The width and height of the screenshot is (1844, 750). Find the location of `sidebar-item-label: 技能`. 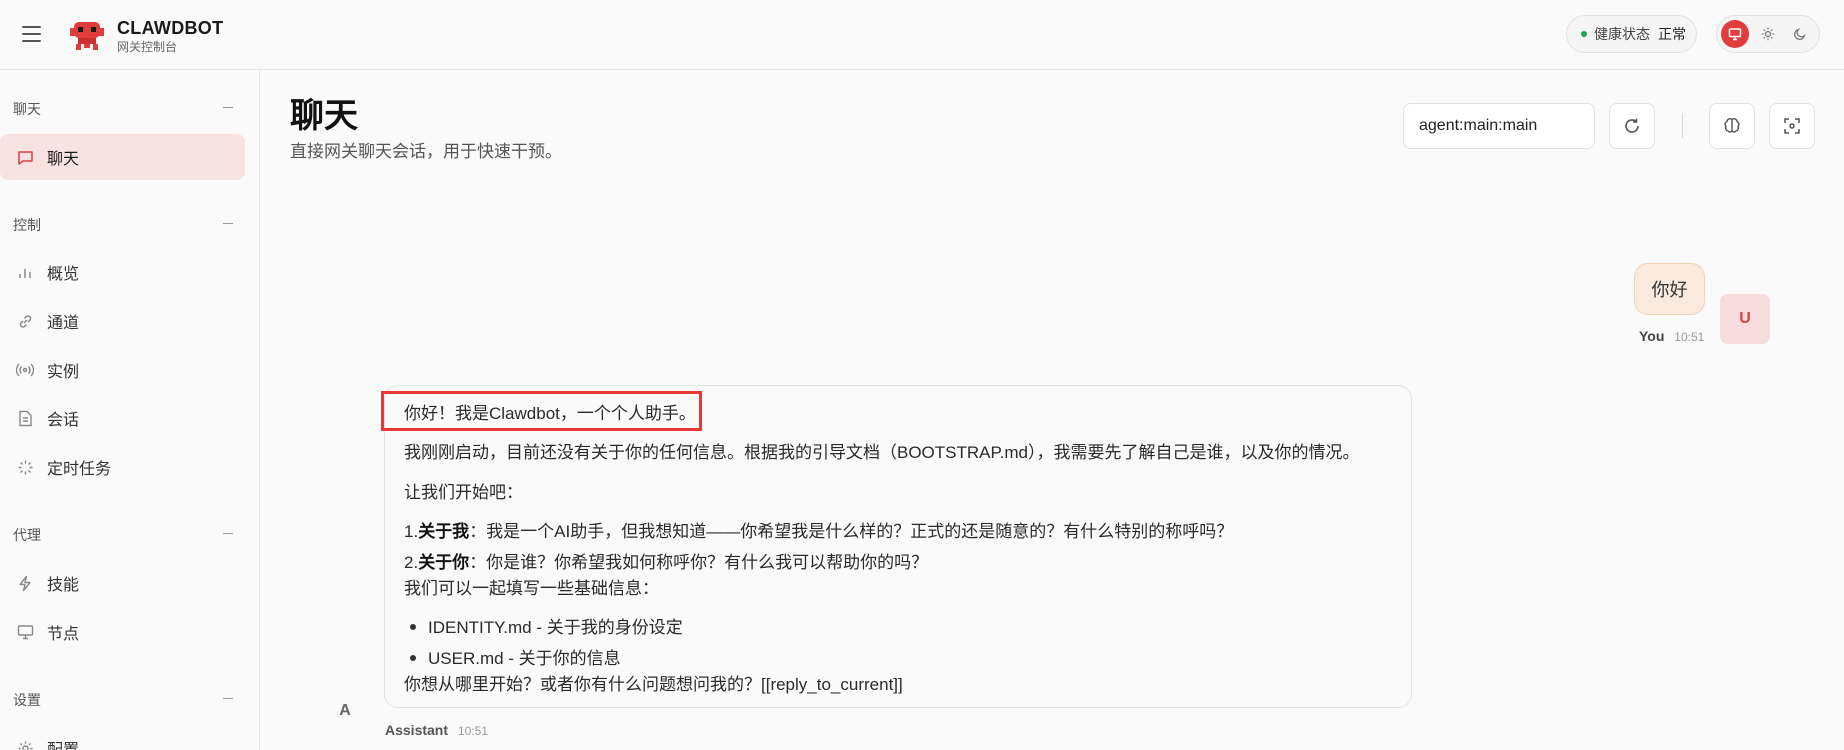

sidebar-item-label: 技能 is located at coordinates (63, 585).